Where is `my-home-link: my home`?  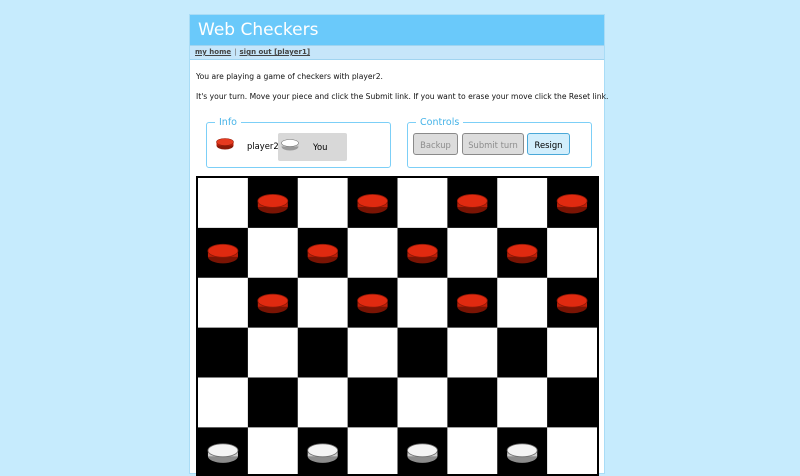 my-home-link: my home is located at coordinates (213, 52).